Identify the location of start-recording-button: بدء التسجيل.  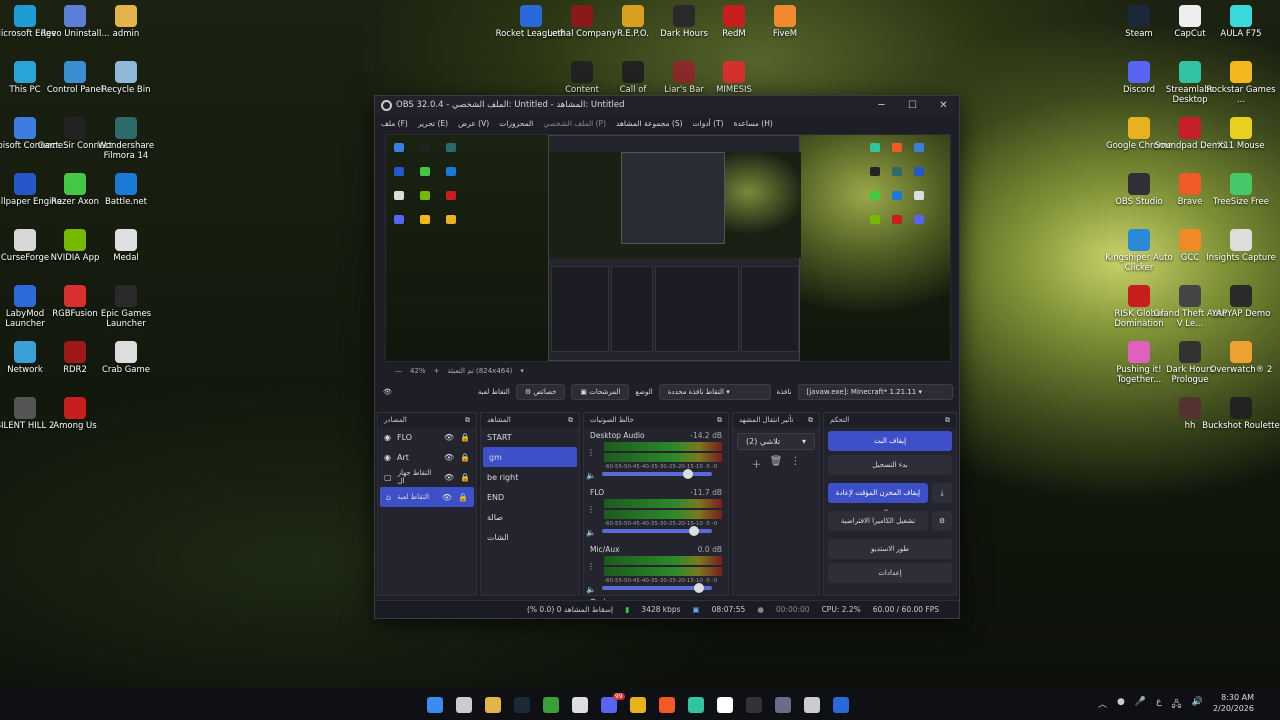
(890, 465).